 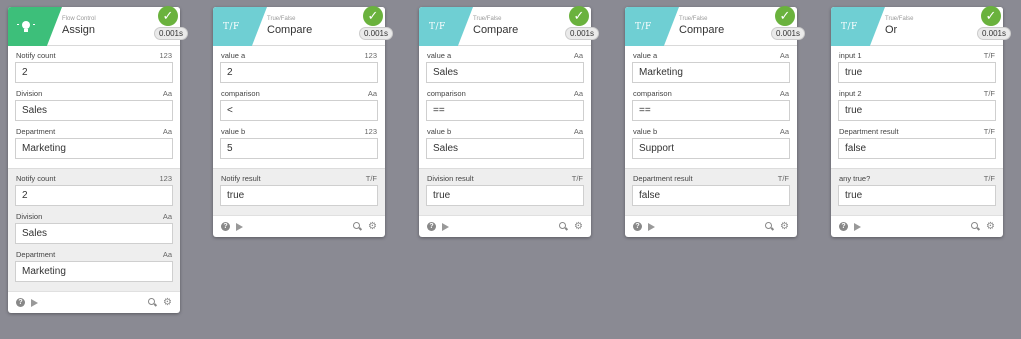 I want to click on department-result-output: false, so click(x=711, y=195).